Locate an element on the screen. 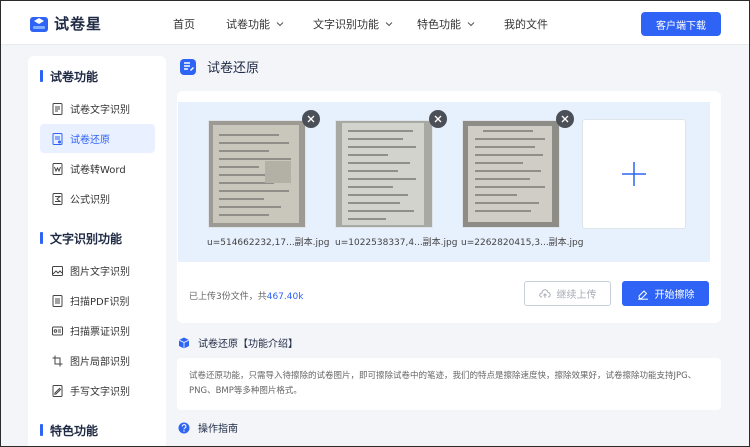 This screenshot has width=750, height=447. nav-my-files-label: 我的文件 is located at coordinates (526, 24).